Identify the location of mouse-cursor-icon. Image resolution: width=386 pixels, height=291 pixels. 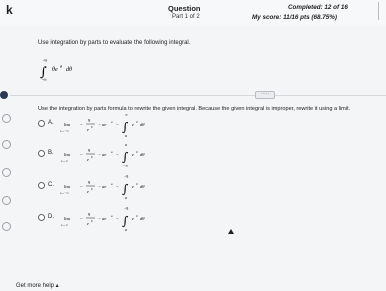
(231, 231).